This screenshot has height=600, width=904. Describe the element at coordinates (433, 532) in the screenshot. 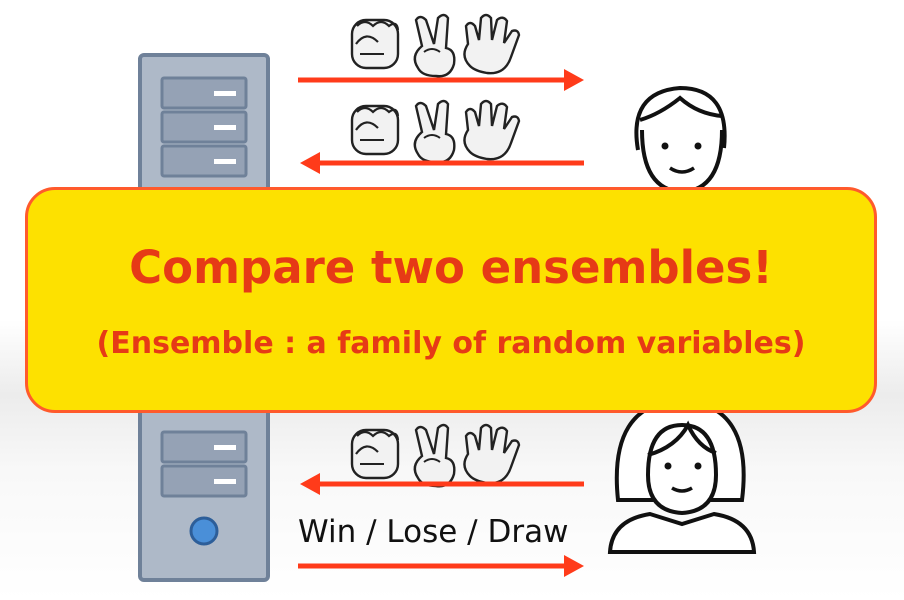

I see `result-label: Win / Lose / Draw` at that location.